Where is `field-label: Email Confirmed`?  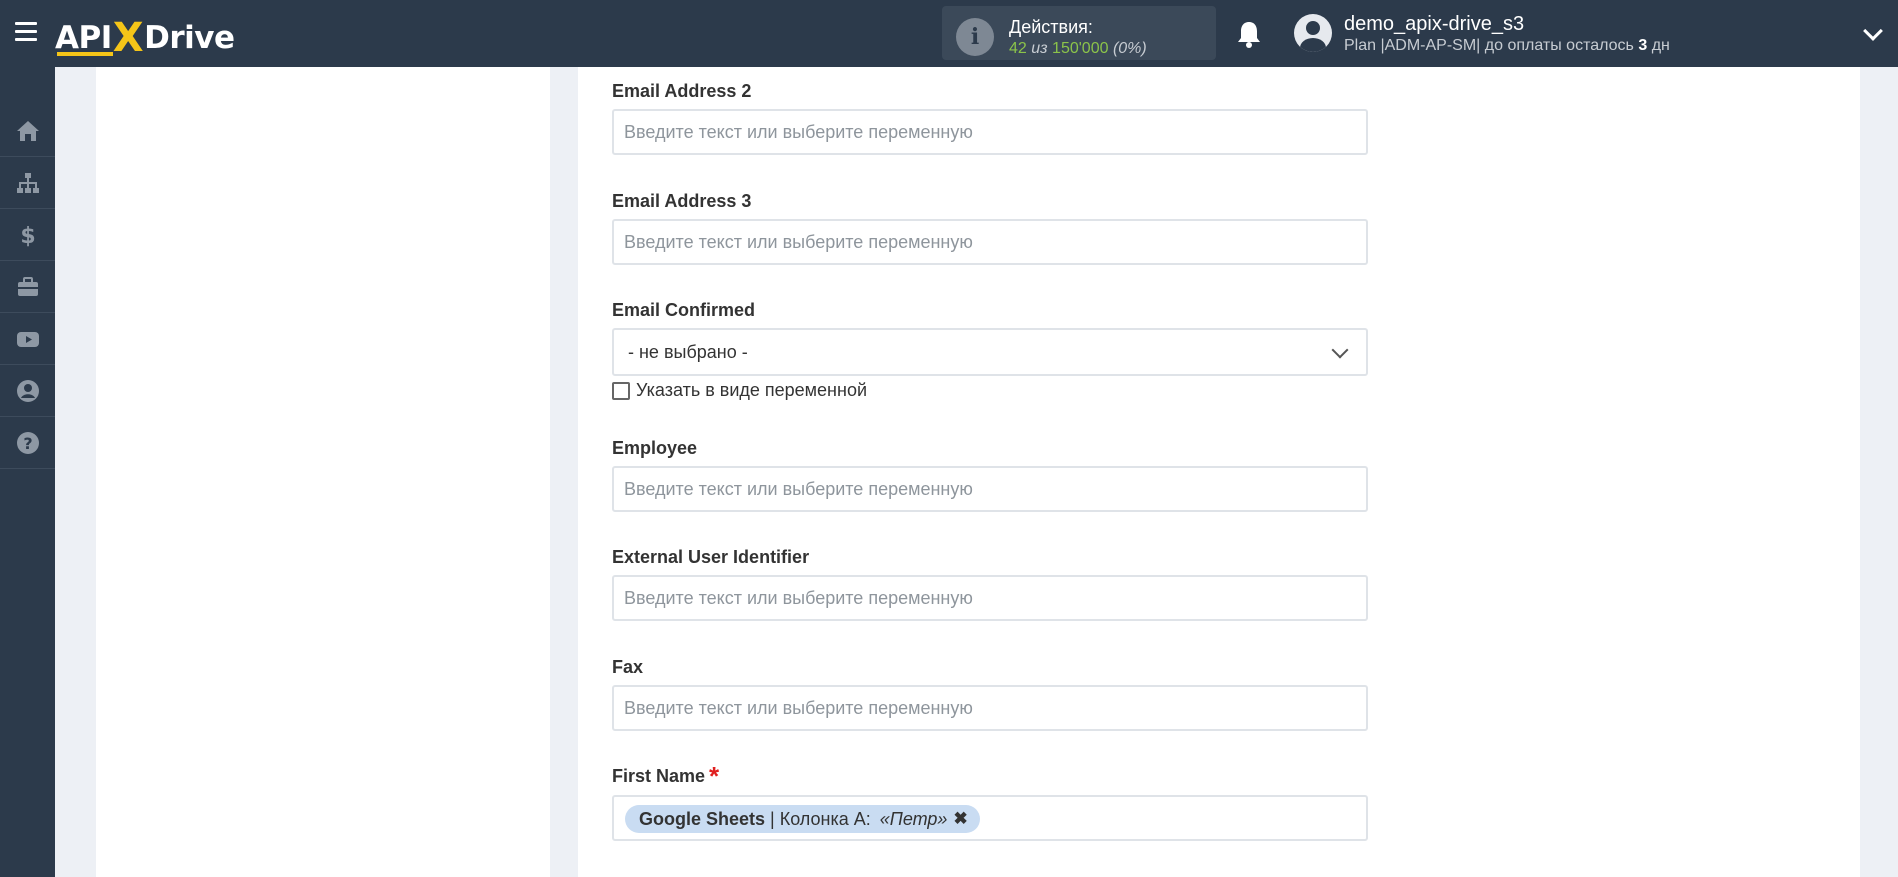
field-label: Email Confirmed is located at coordinates (684, 310).